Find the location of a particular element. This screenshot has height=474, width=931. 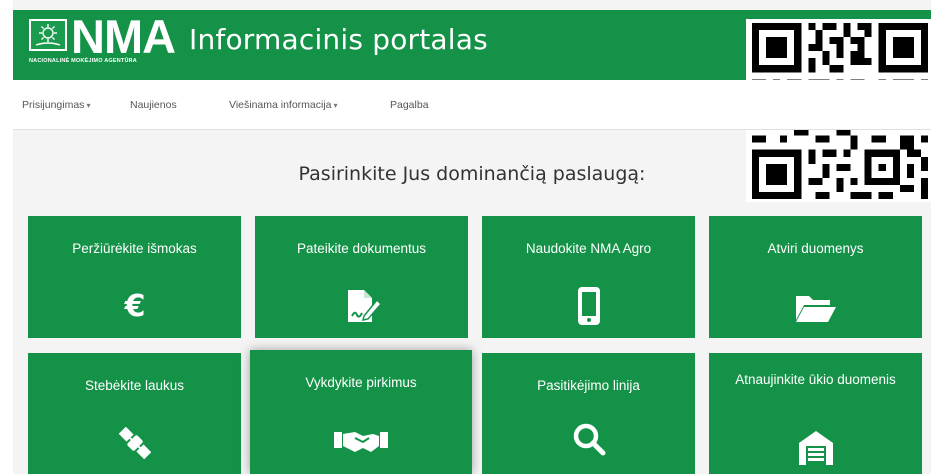

tile-trust-line: Pasitikėjimo linija is located at coordinates (588, 413).